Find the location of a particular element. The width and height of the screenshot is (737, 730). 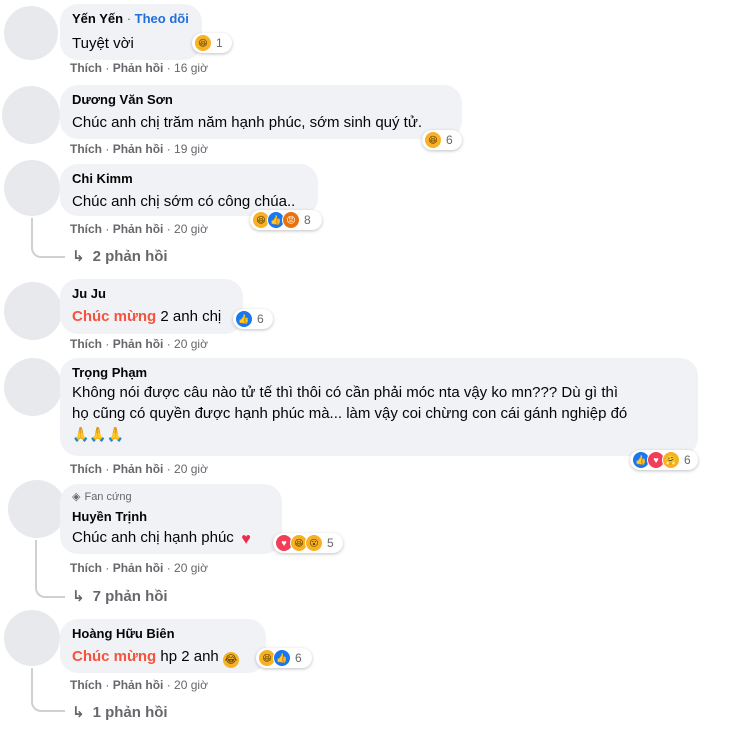

view-replies-link: ↳ 2 phản hồi is located at coordinates (120, 256).